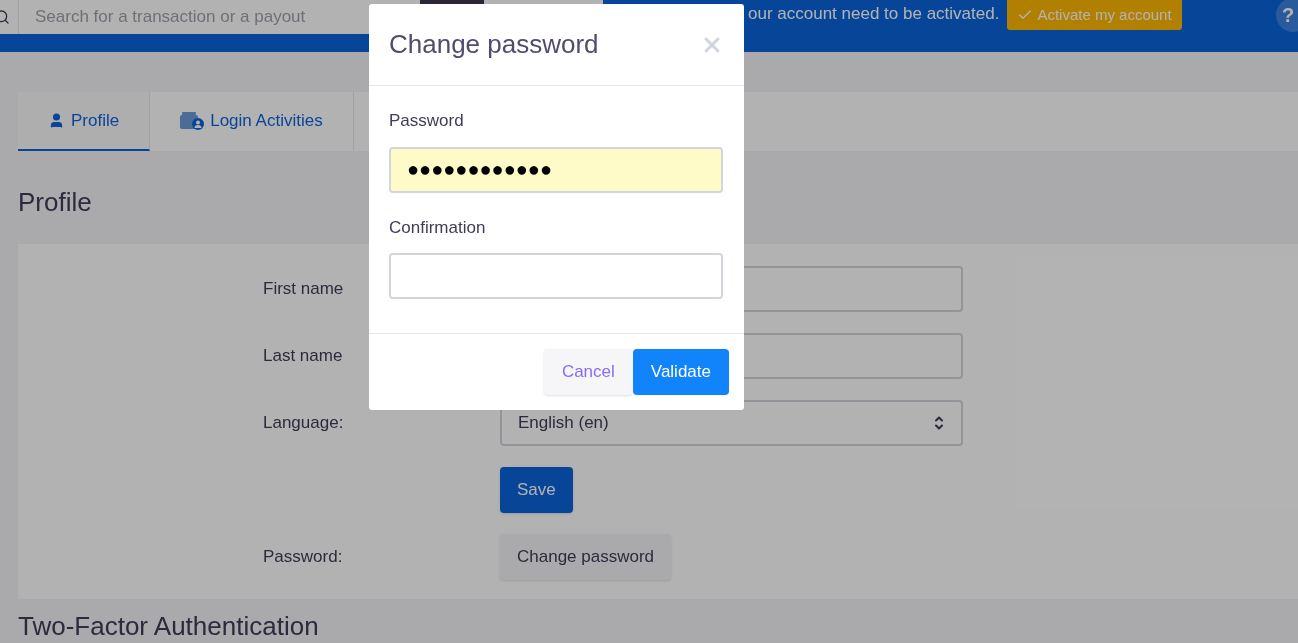 The image size is (1298, 643). Describe the element at coordinates (252, 121) in the screenshot. I see `tab: Login Activities` at that location.